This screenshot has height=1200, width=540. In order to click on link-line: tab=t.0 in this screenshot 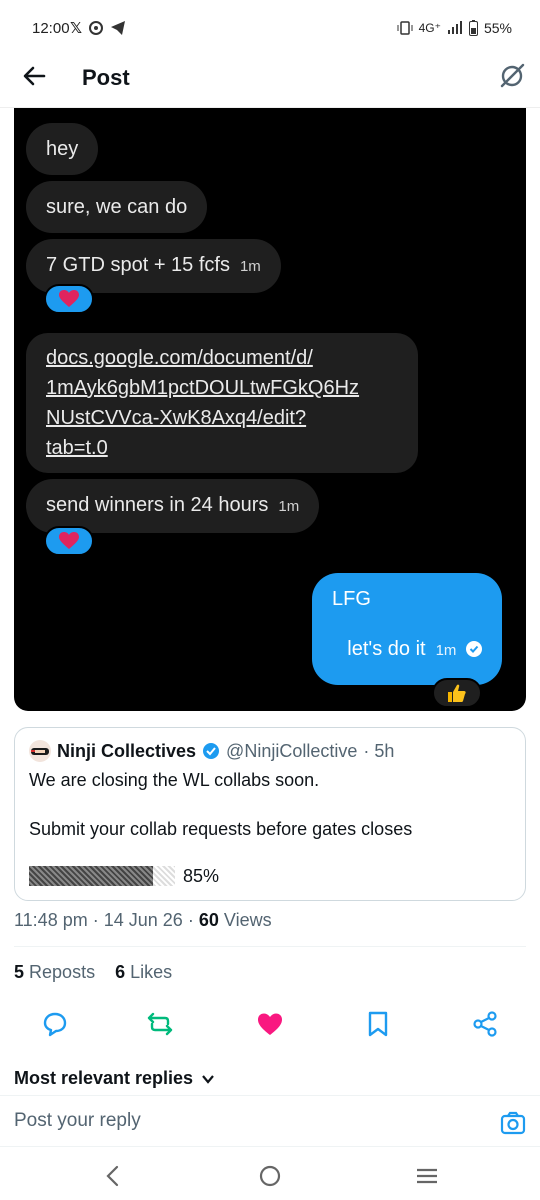, I will do `click(77, 448)`.